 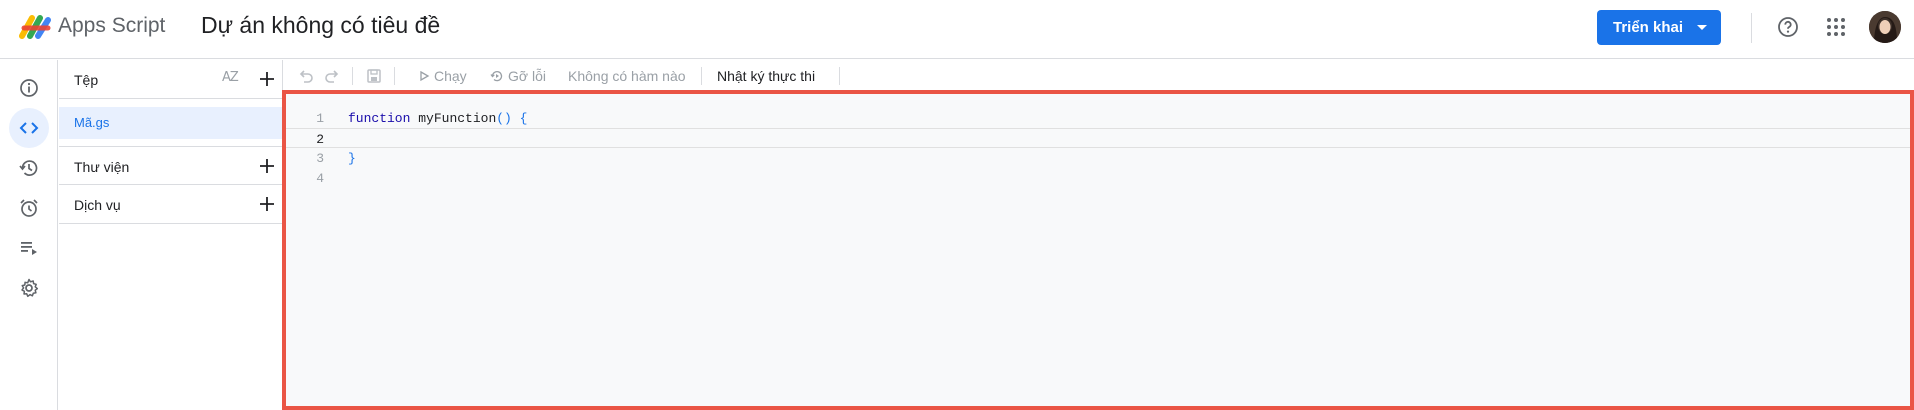 I want to click on libraries-section-title: Thư viện, so click(x=102, y=167).